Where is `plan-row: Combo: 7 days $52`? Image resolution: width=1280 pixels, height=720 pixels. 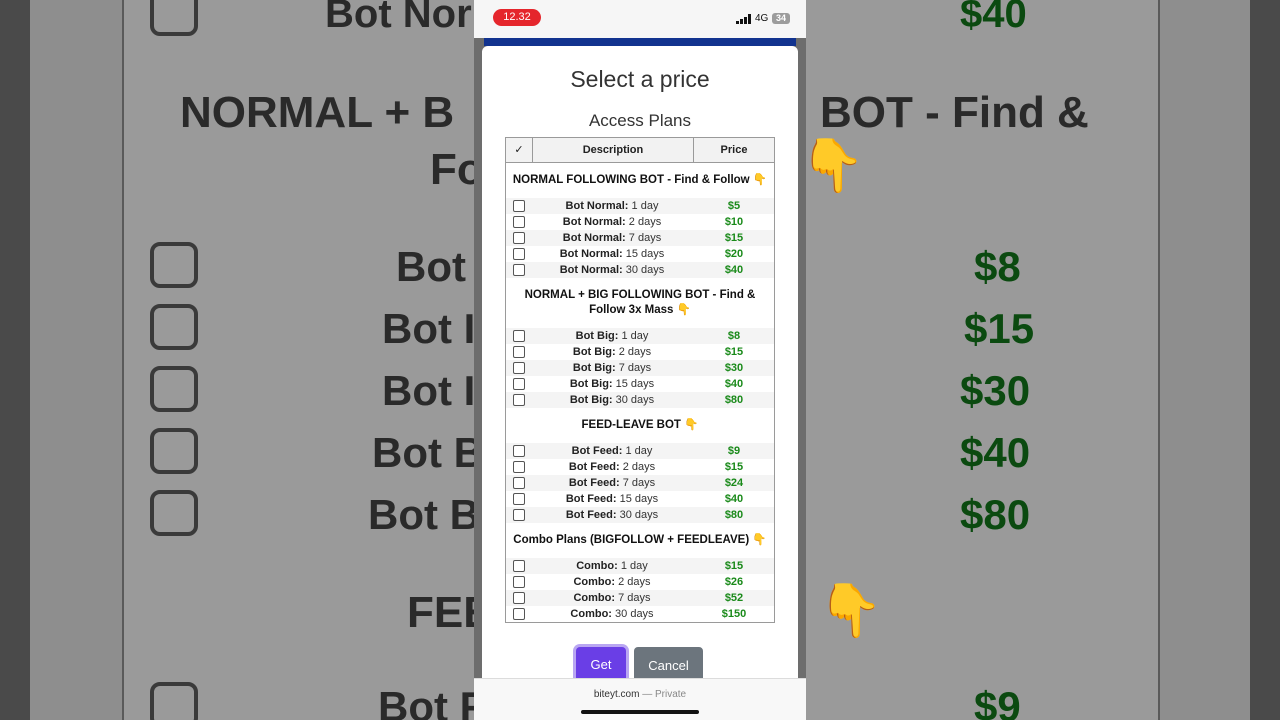
plan-row: Combo: 7 days $52 is located at coordinates (640, 598).